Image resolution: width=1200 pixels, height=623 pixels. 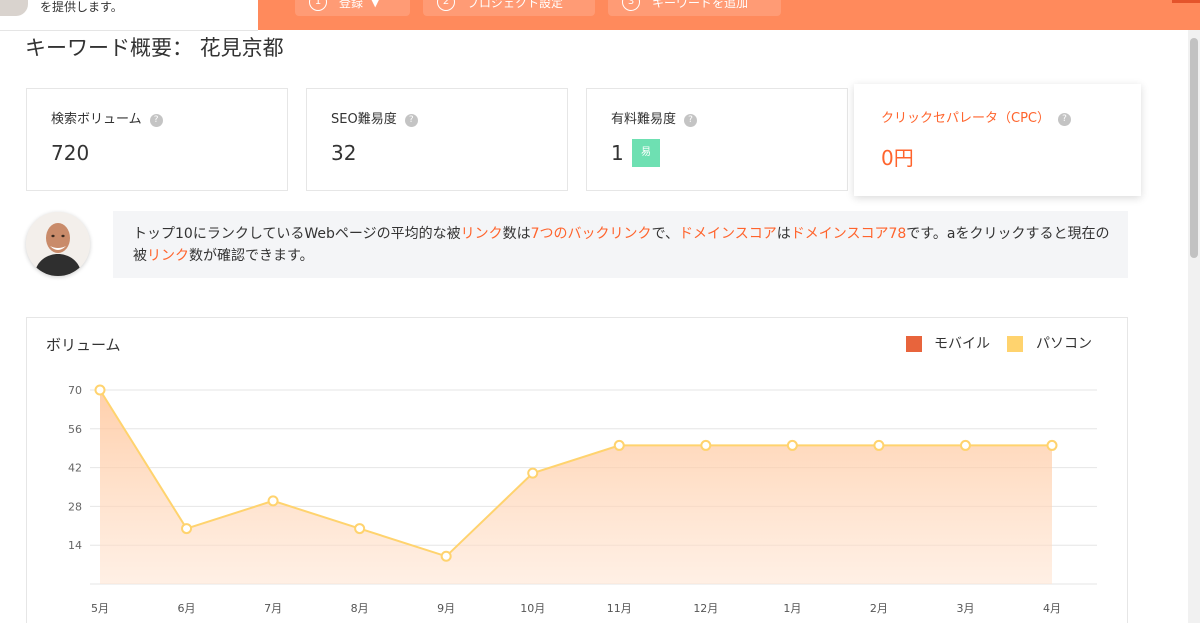 I want to click on y-tick-label: 70, so click(x=75, y=390).